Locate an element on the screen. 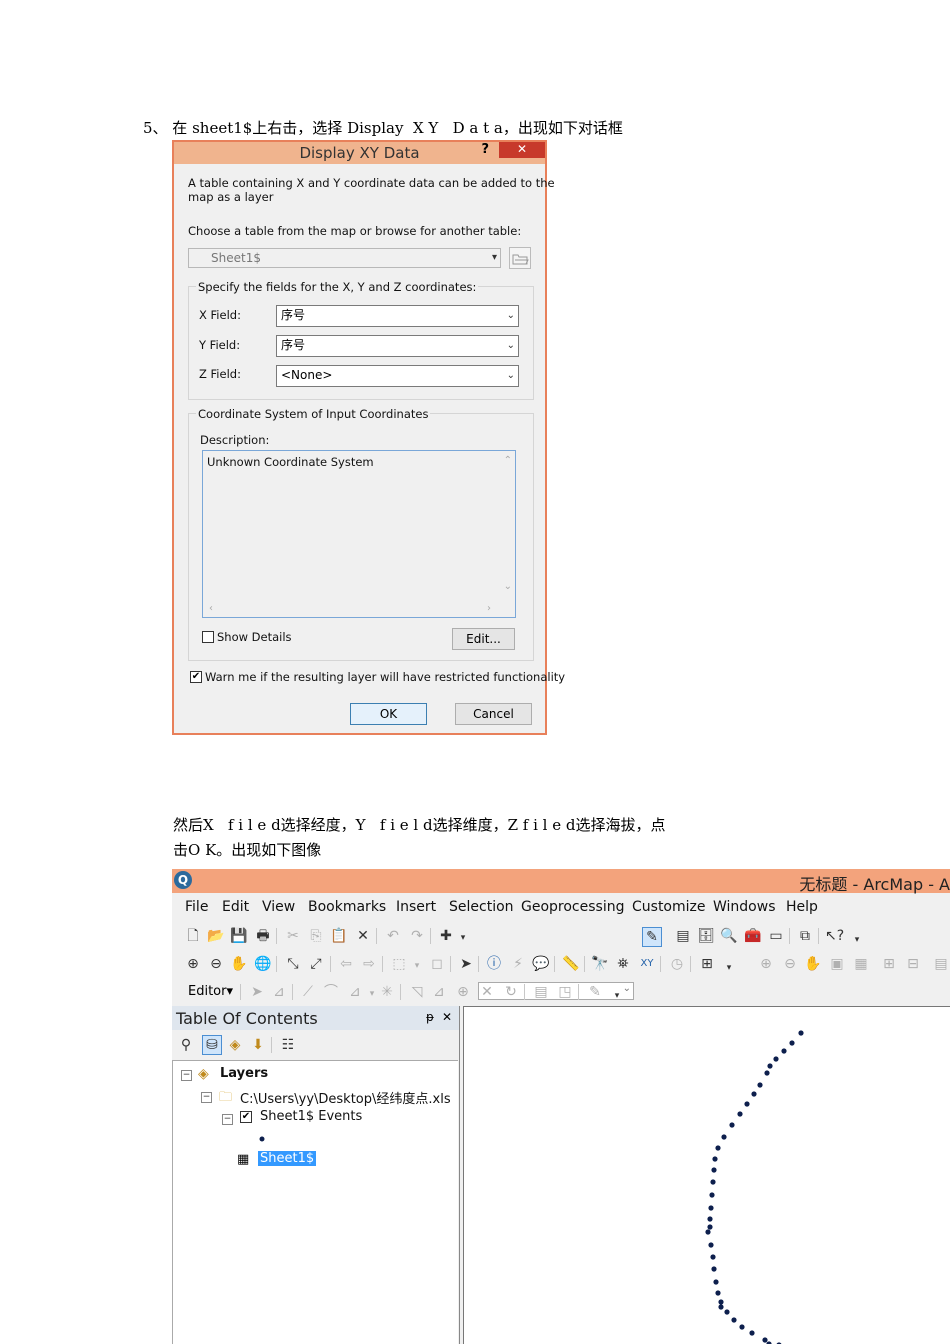 The image size is (950, 1344). ok-button: OK is located at coordinates (388, 714).